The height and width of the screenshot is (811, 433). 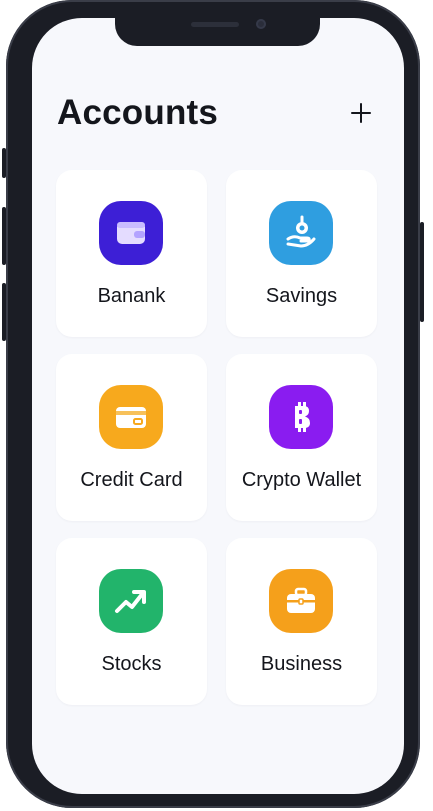 I want to click on wallet-icon, so click(x=131, y=233).